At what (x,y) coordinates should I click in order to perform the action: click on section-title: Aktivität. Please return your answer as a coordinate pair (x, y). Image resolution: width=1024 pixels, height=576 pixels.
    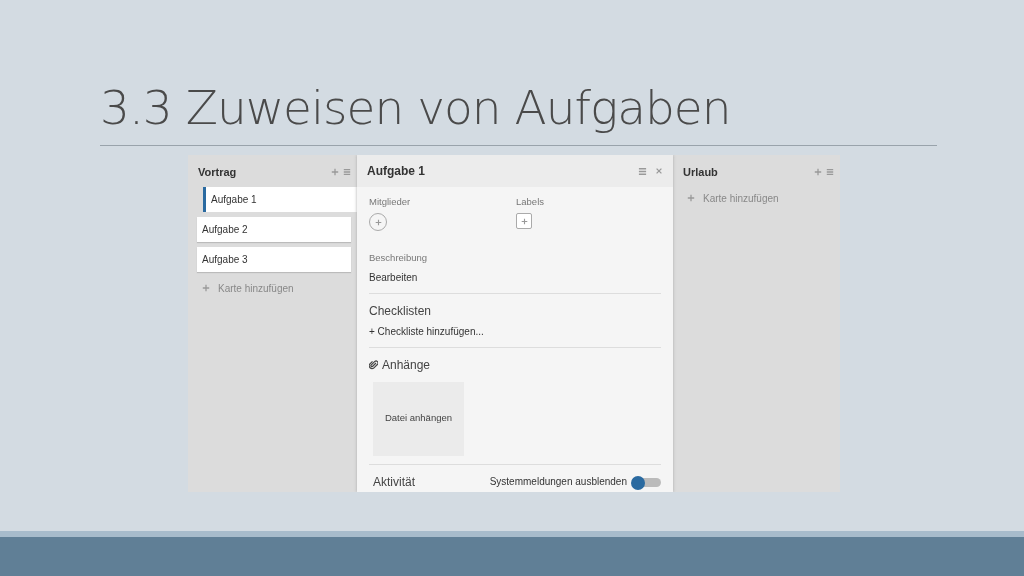
    Looking at the image, I should click on (394, 482).